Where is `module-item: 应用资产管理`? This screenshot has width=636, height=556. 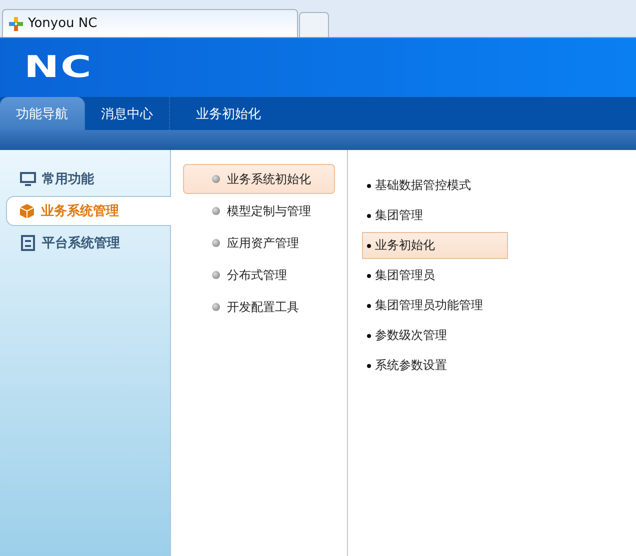
module-item: 应用资产管理 is located at coordinates (259, 243).